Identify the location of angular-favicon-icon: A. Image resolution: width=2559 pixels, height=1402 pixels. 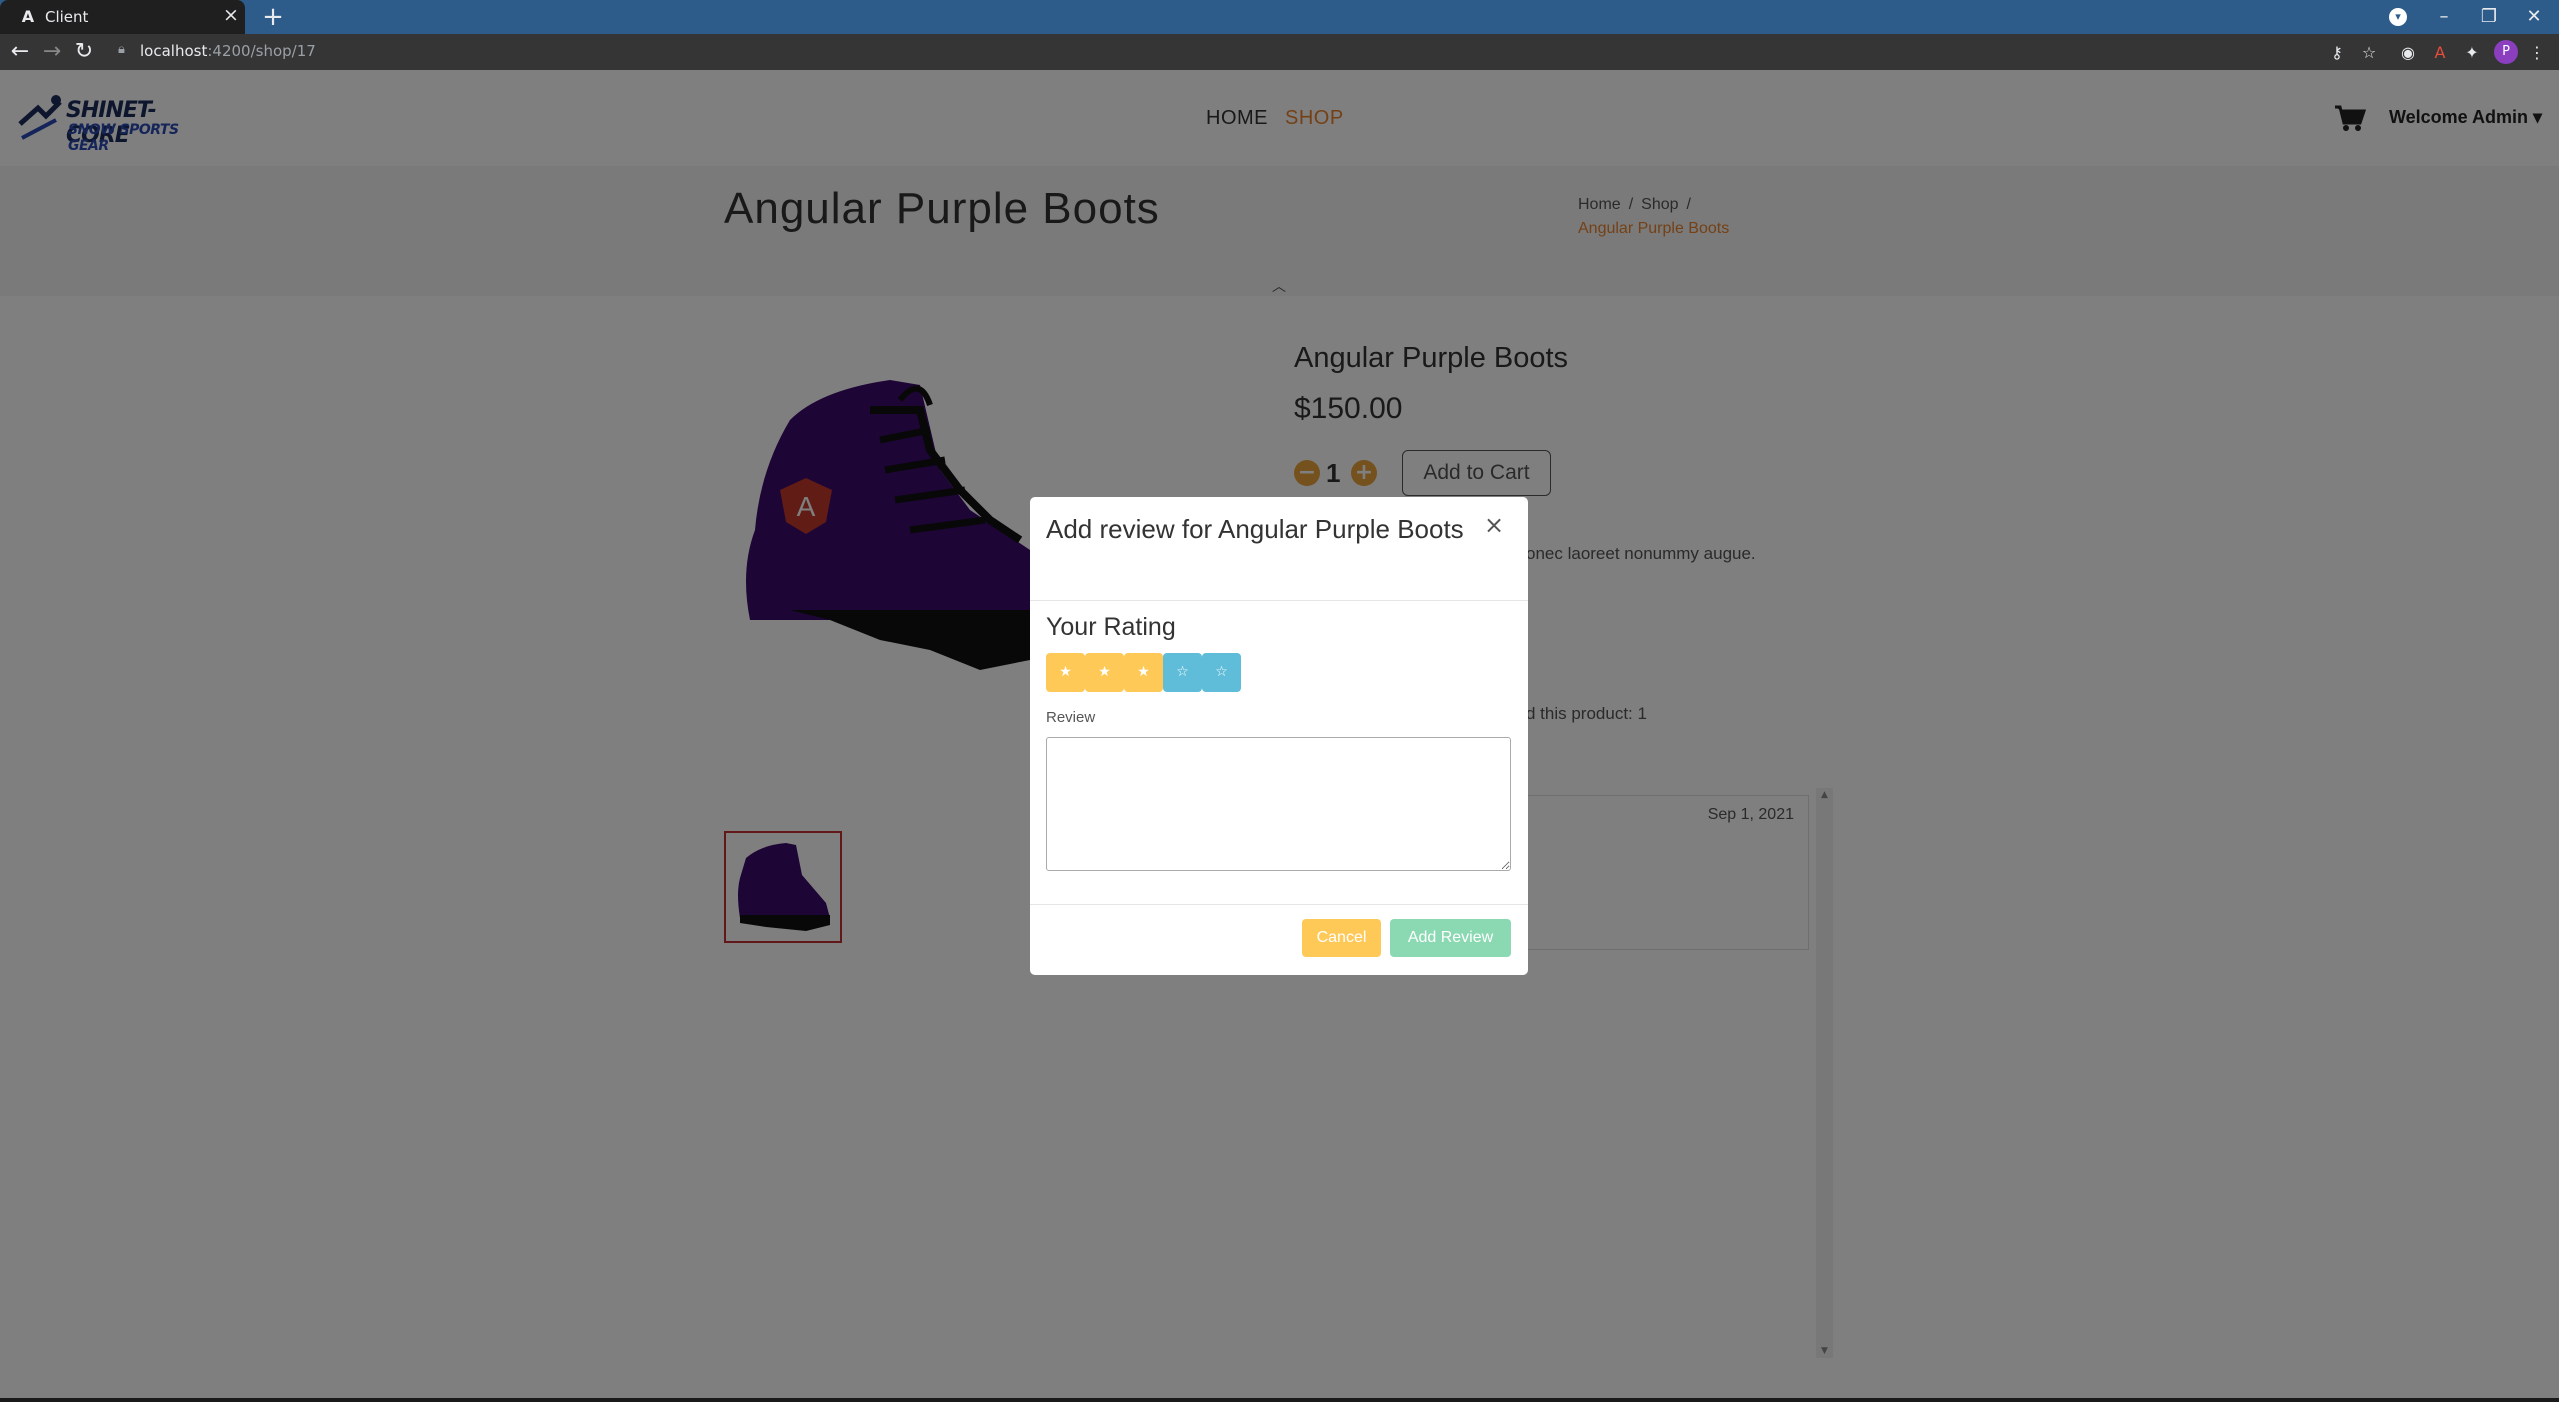
(28, 16).